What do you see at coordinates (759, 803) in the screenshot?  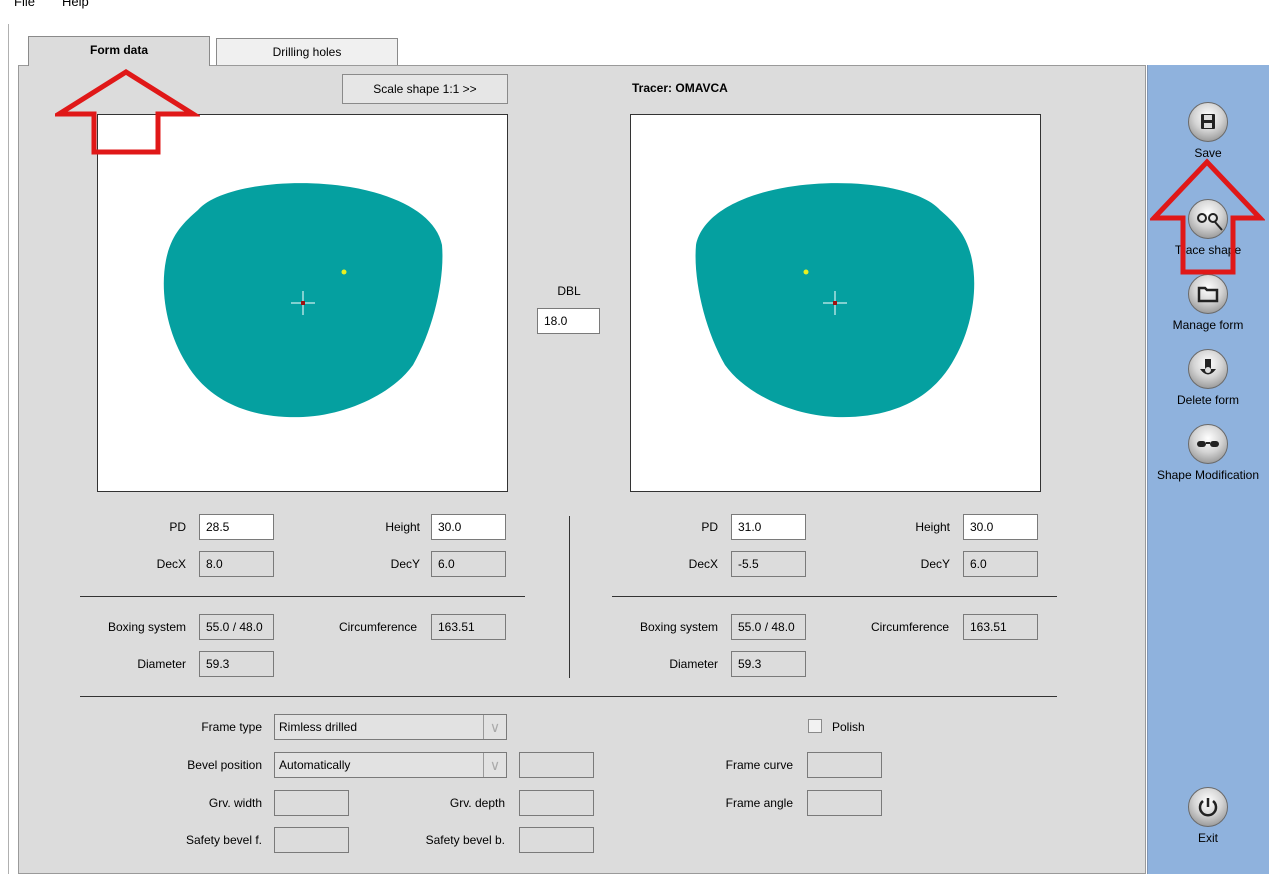 I see `frame-angle-label: Frame angle` at bounding box center [759, 803].